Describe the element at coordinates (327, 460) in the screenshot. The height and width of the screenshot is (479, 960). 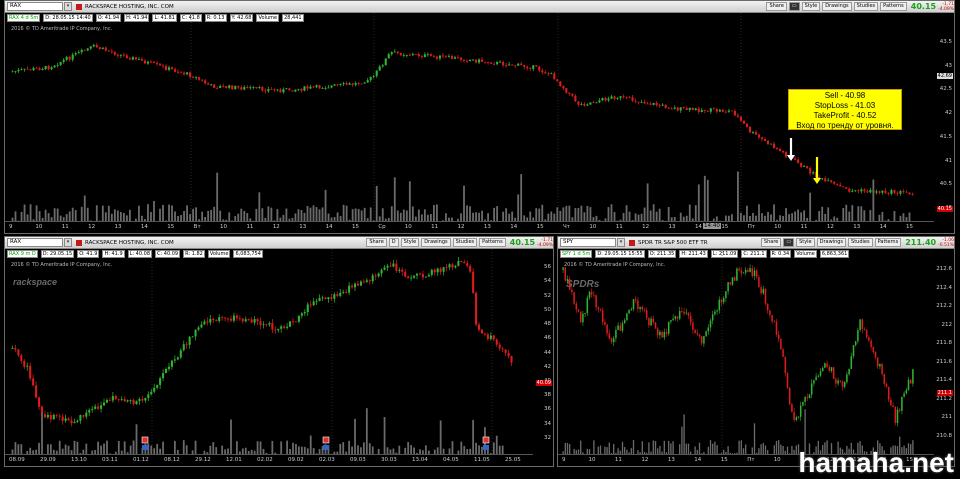
I see `x-tick-label: 02.03` at that location.